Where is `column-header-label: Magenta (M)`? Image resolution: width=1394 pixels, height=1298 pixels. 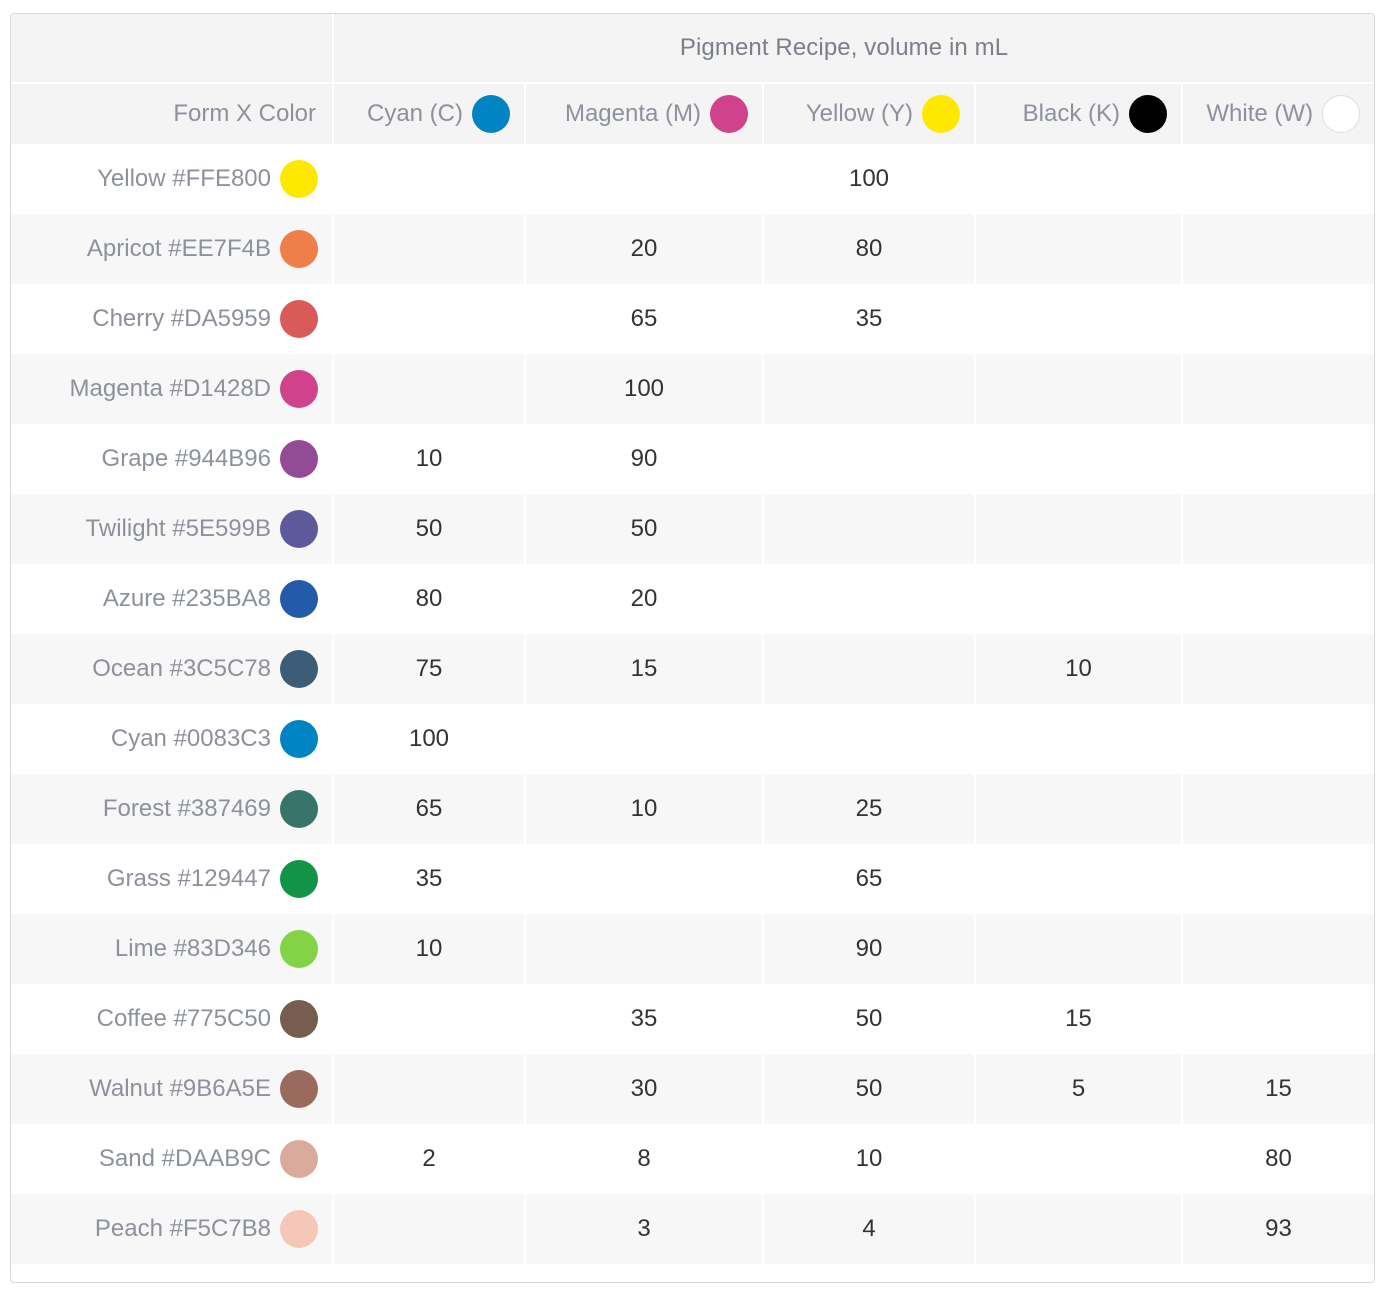
column-header-label: Magenta (M) is located at coordinates (632, 113).